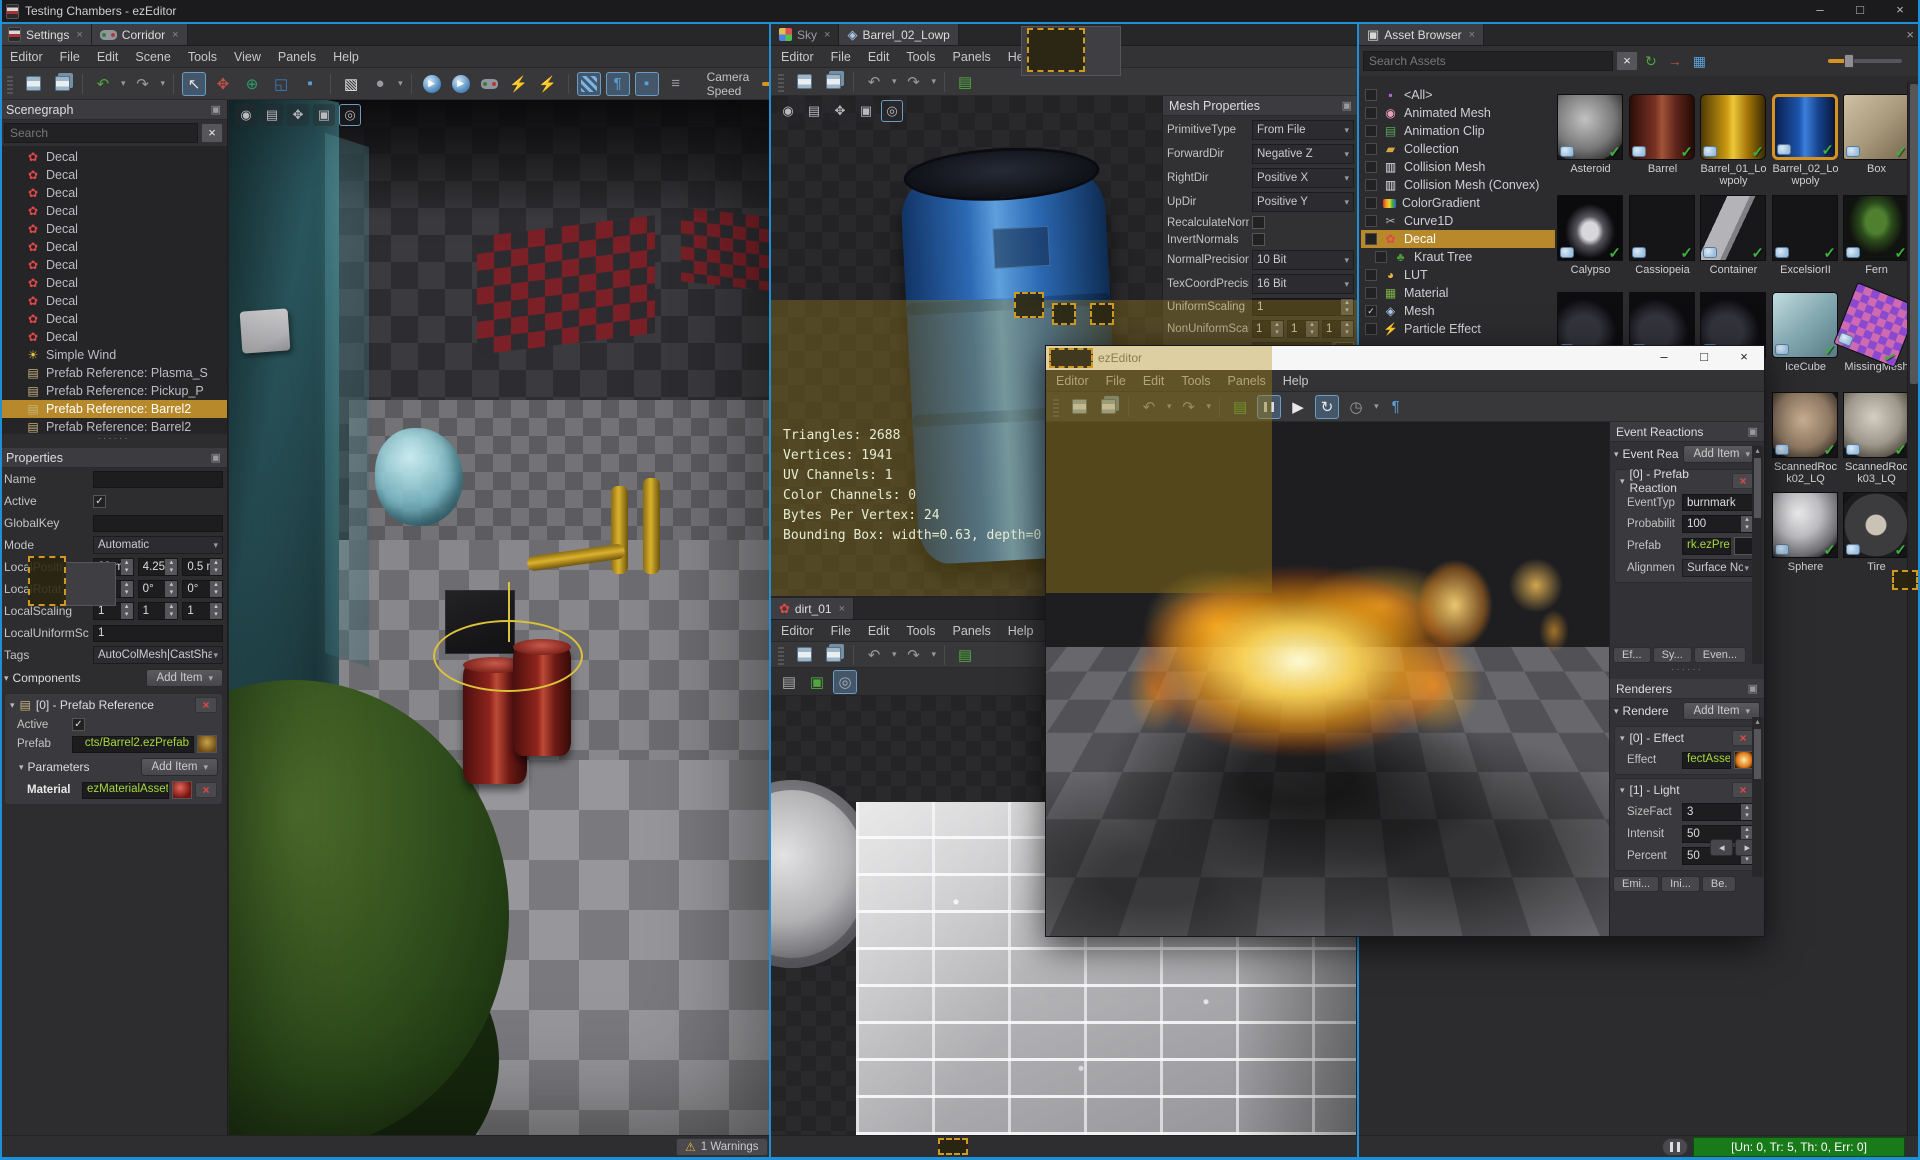 The width and height of the screenshot is (1920, 1160). I want to click on selection-gizmo, so click(508, 637).